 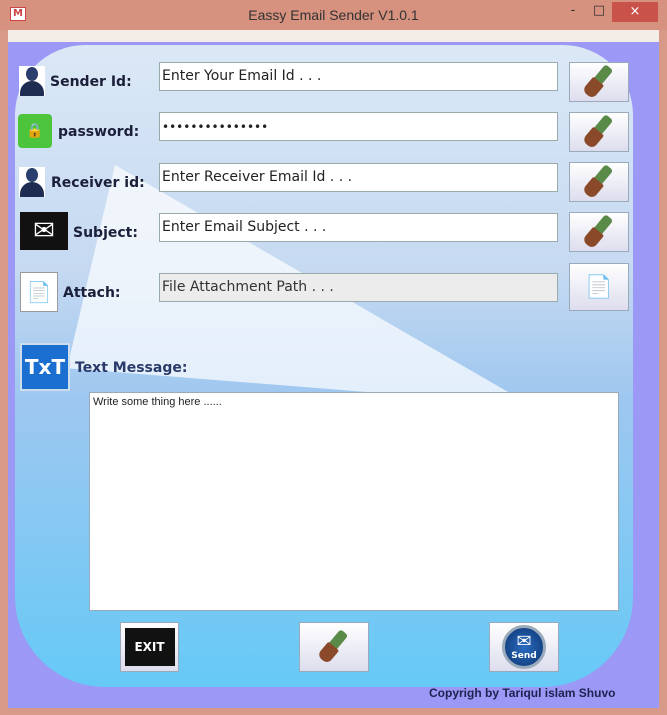 I want to click on close-button: ×, so click(x=635, y=12).